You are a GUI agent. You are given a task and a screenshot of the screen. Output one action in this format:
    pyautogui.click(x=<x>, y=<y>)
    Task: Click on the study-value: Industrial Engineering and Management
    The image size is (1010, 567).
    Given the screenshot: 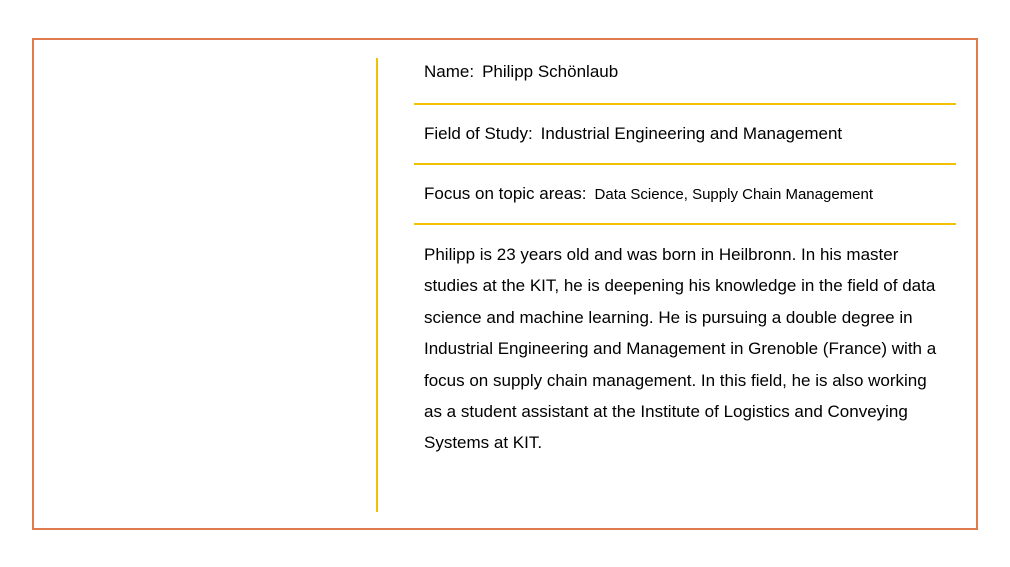 What is the action you would take?
    pyautogui.click(x=691, y=133)
    